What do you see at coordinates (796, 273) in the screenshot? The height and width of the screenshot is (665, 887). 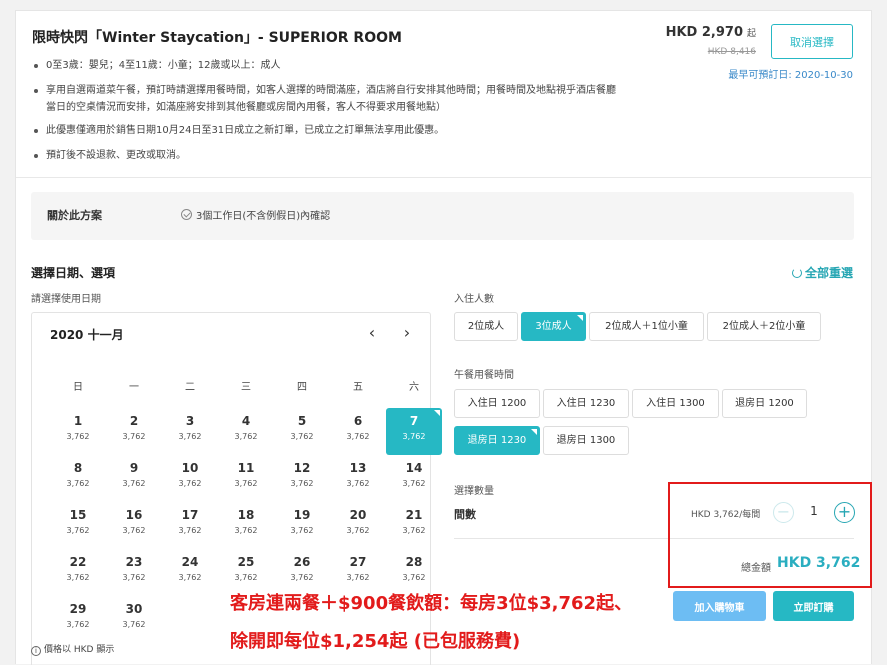 I see `reset-icon` at bounding box center [796, 273].